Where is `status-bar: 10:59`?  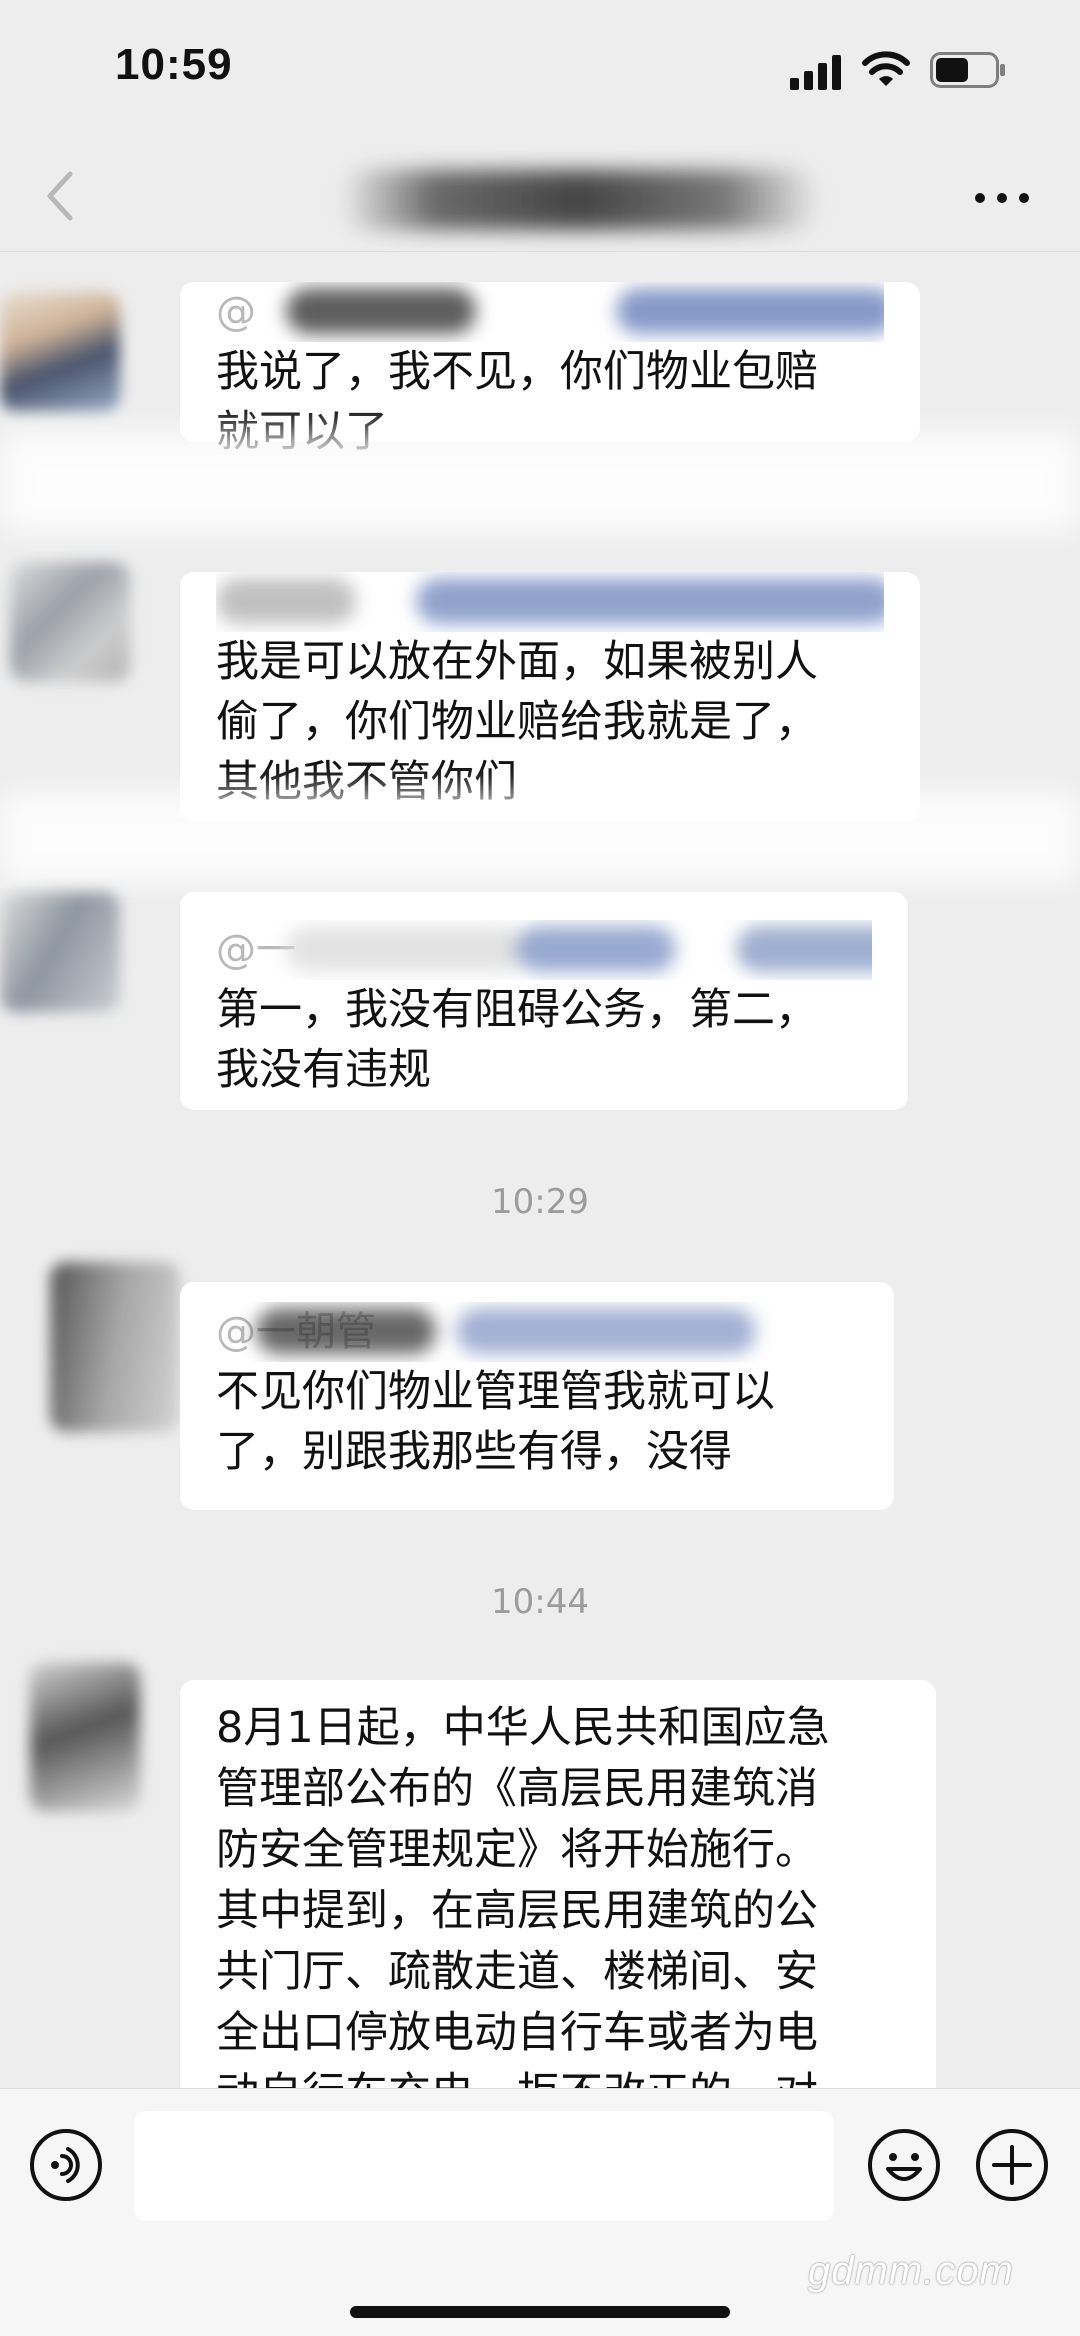
status-bar: 10:59 is located at coordinates (540, 70).